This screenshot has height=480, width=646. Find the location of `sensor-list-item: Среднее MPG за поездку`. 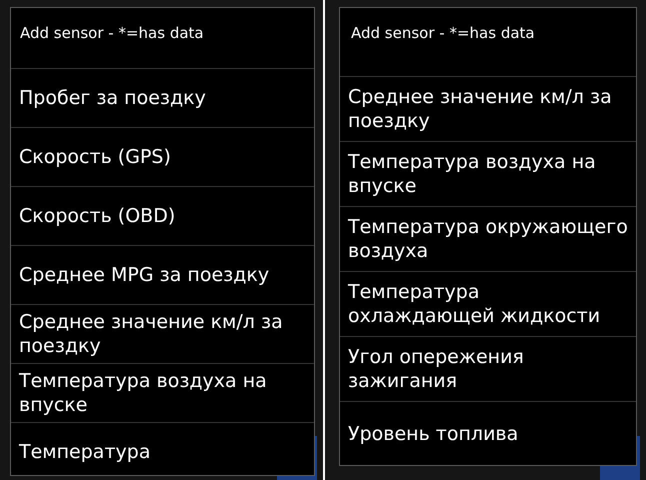

sensor-list-item: Среднее MPG за поездку is located at coordinates (144, 275).